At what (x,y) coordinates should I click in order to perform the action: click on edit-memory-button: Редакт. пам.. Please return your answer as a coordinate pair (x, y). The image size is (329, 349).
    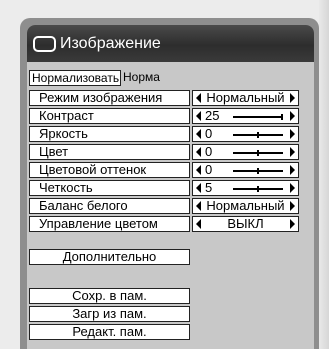
    Looking at the image, I should click on (109, 332).